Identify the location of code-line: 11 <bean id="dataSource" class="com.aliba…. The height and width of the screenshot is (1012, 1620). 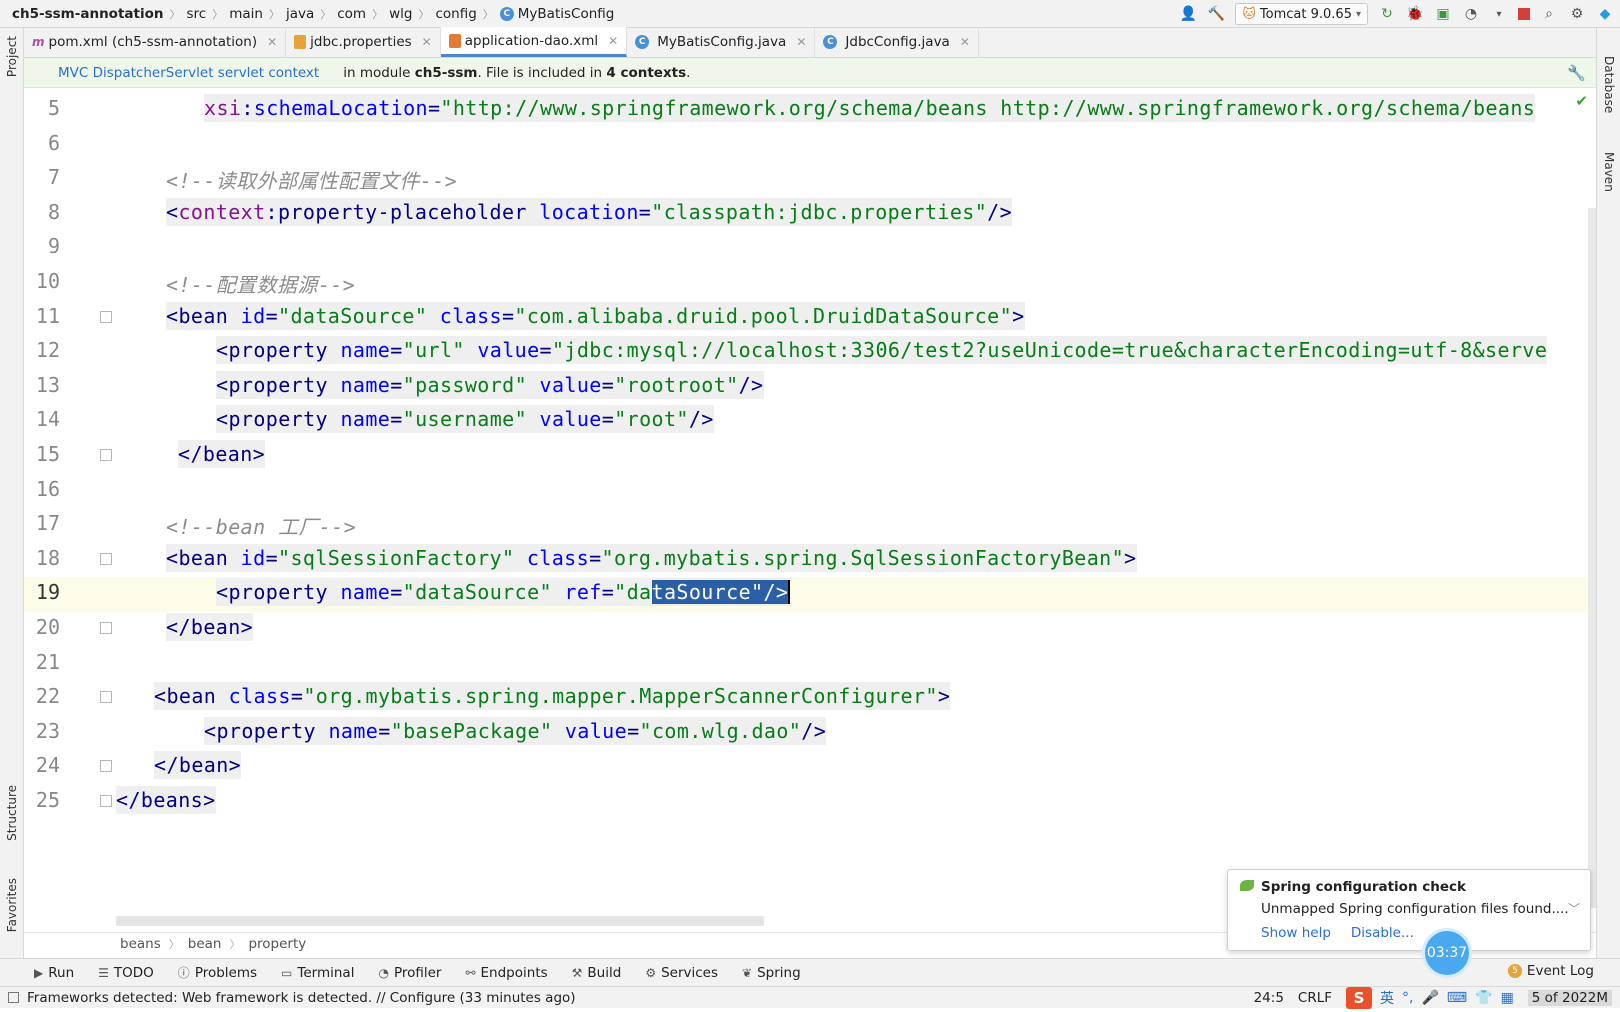
(810, 318).